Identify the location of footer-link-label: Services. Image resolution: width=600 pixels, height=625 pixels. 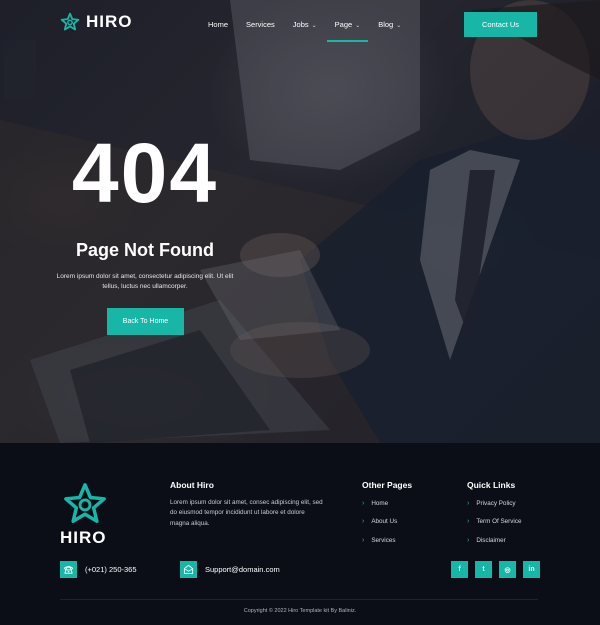
(383, 540).